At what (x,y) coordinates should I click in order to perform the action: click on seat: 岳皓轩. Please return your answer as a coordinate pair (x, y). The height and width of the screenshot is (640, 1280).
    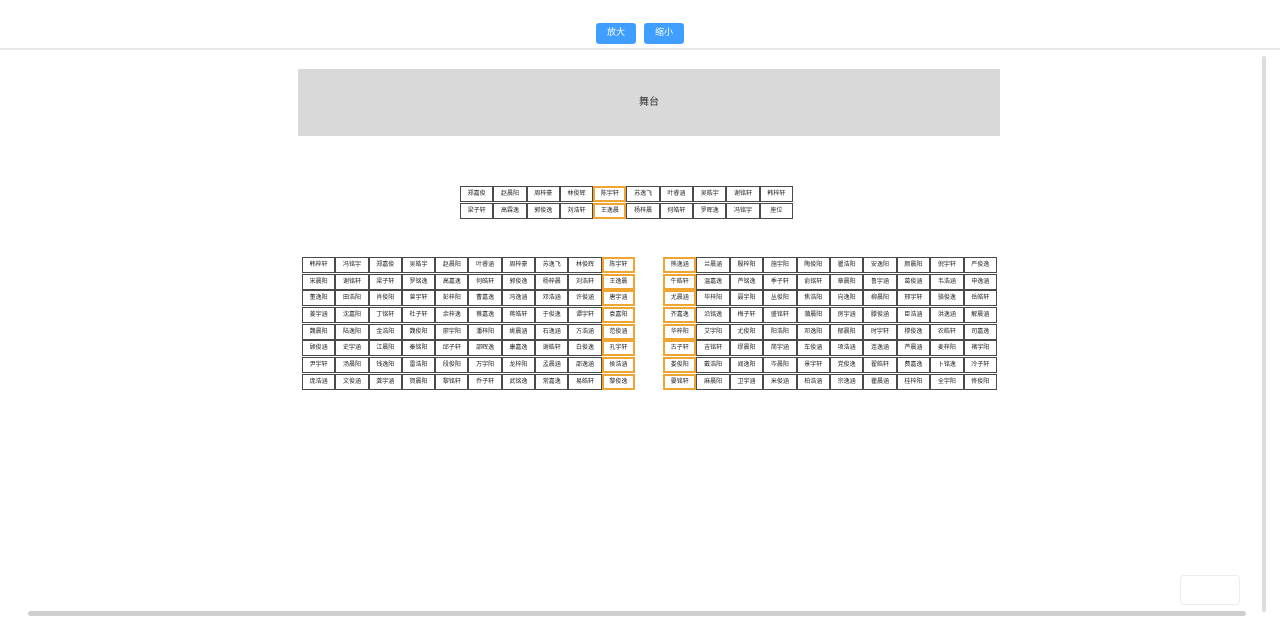
    Looking at the image, I should click on (980, 298).